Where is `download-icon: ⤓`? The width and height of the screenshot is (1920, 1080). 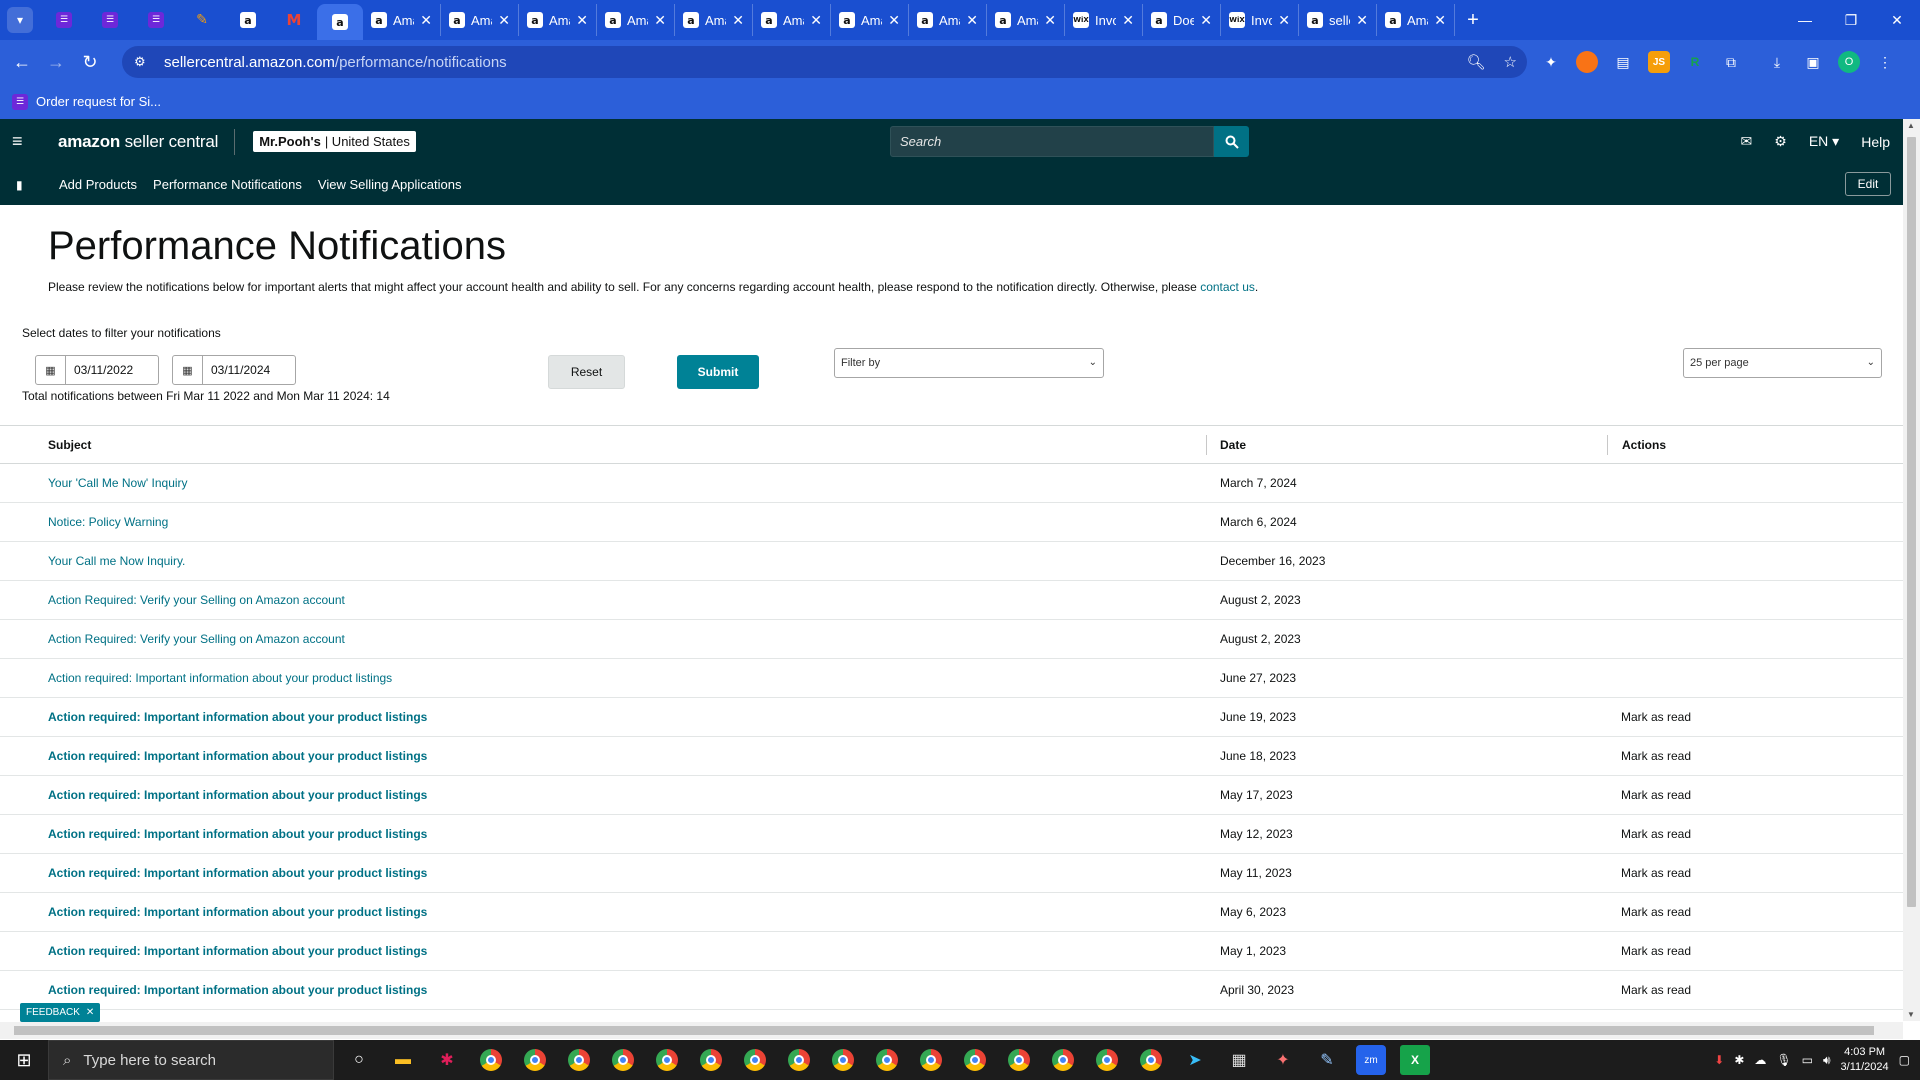 download-icon: ⤓ is located at coordinates (1777, 62).